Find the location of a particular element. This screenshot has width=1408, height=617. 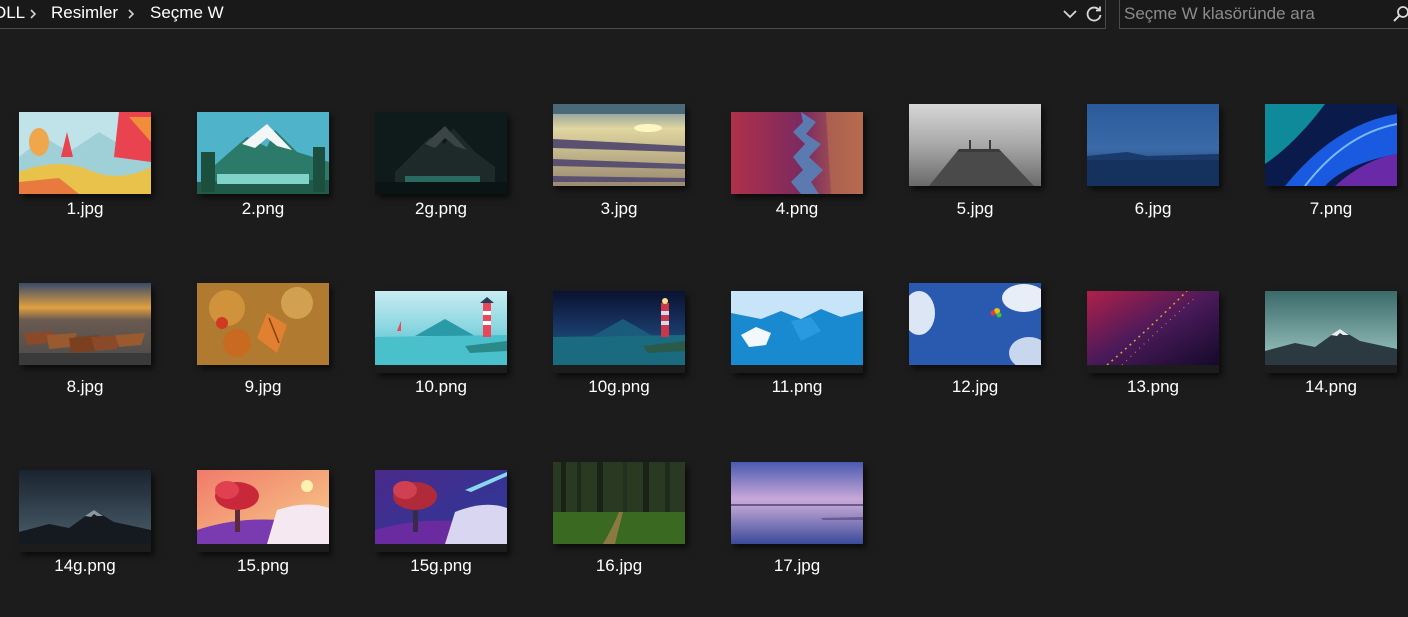

file-name: 7.png is located at coordinates (1331, 208).